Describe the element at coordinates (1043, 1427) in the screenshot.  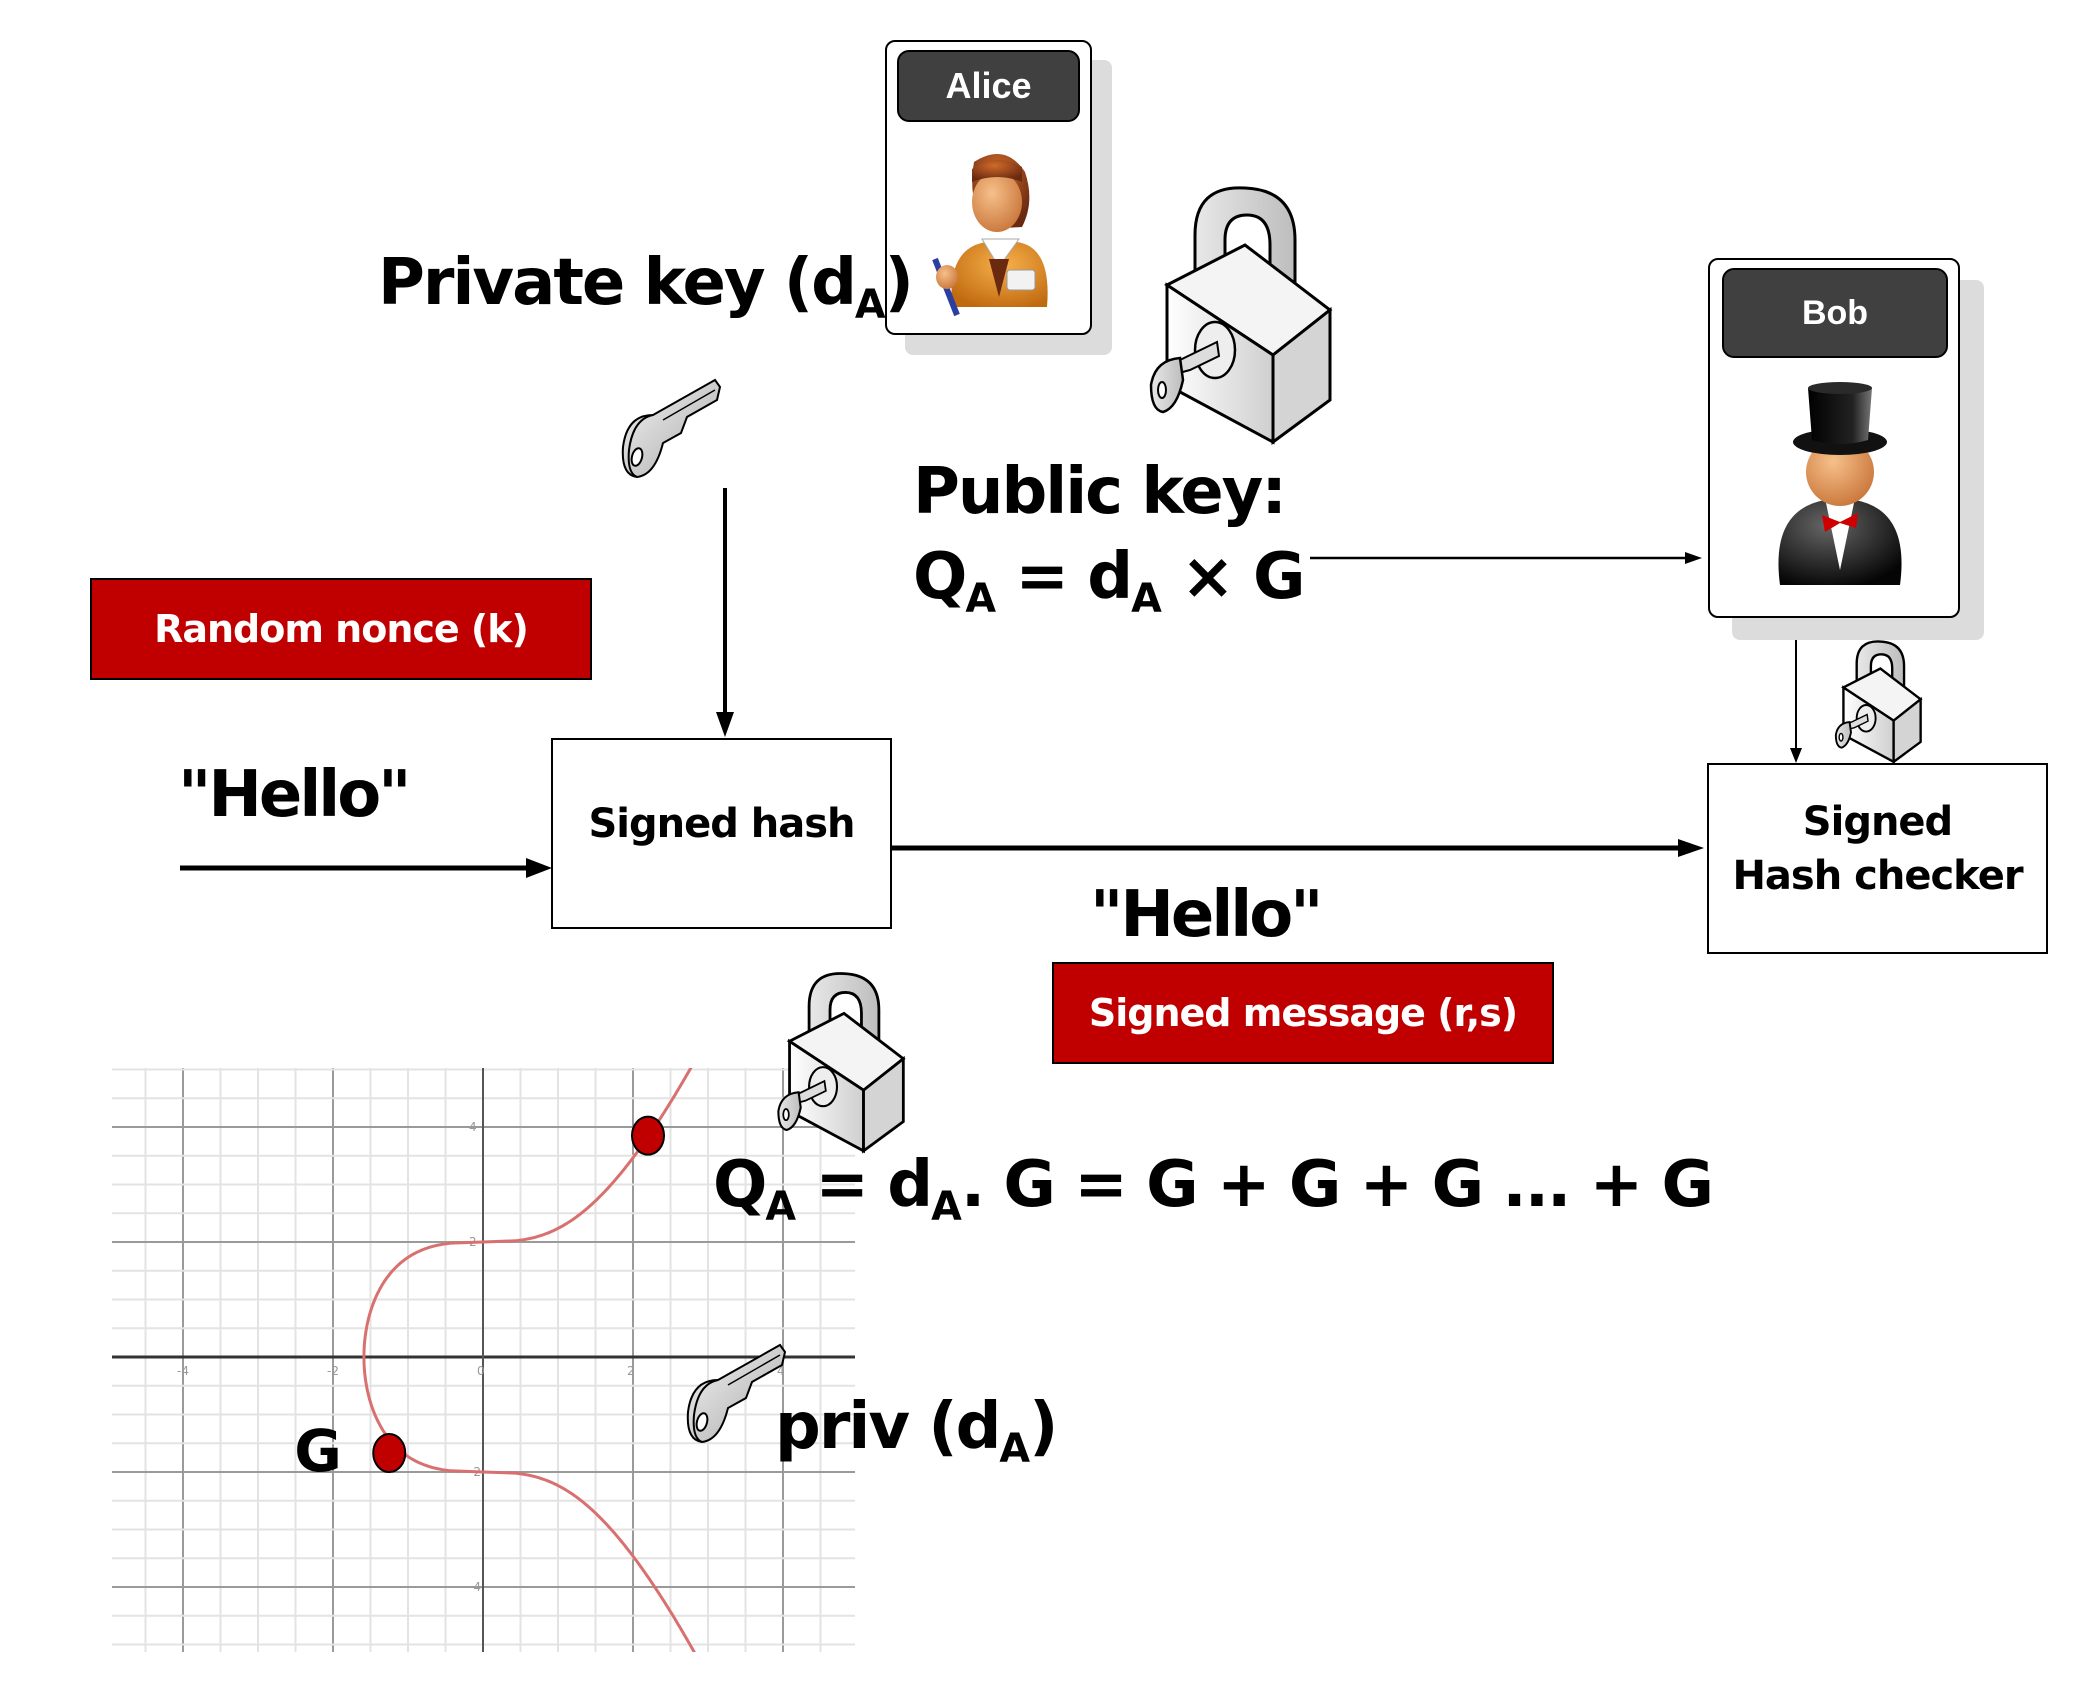
I see `priv-close: )` at that location.